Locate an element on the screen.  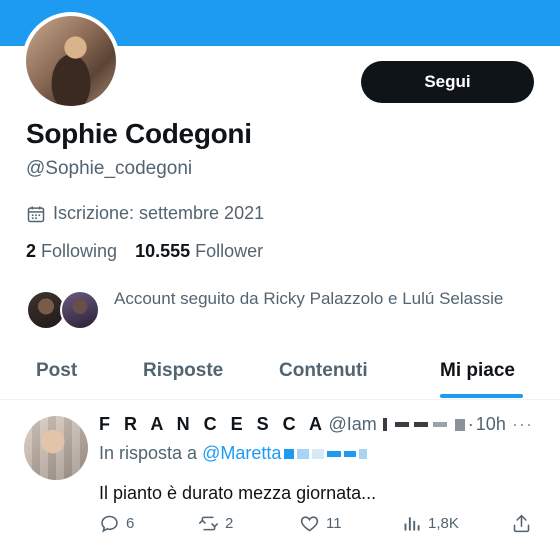
followers-label: Follower is located at coordinates (229, 251).